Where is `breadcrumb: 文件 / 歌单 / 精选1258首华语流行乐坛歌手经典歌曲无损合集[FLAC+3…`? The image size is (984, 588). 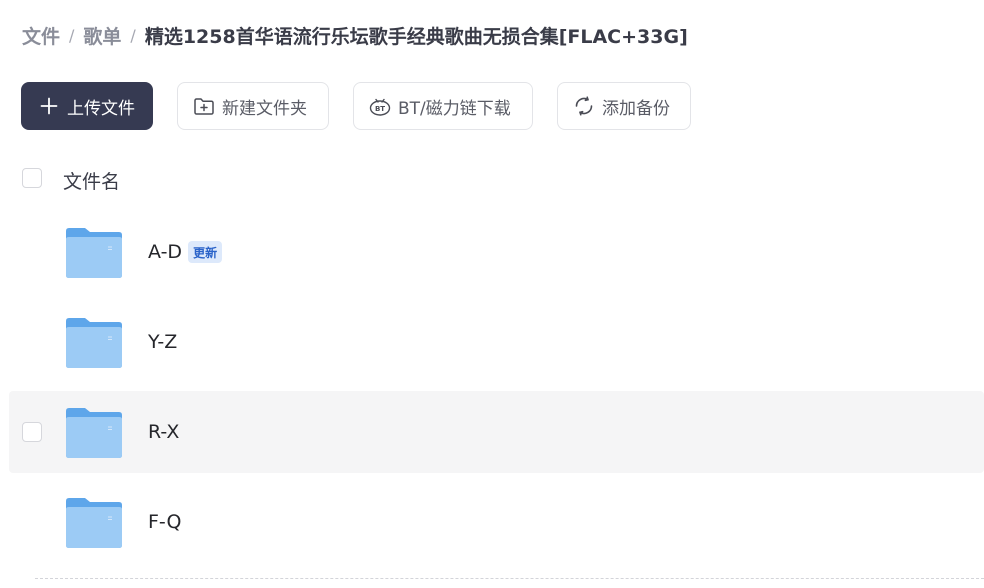 breadcrumb: 文件 / 歌单 / 精选1258首华语流行乐坛歌手经典歌曲无损合集[FLAC+3… is located at coordinates (355, 35).